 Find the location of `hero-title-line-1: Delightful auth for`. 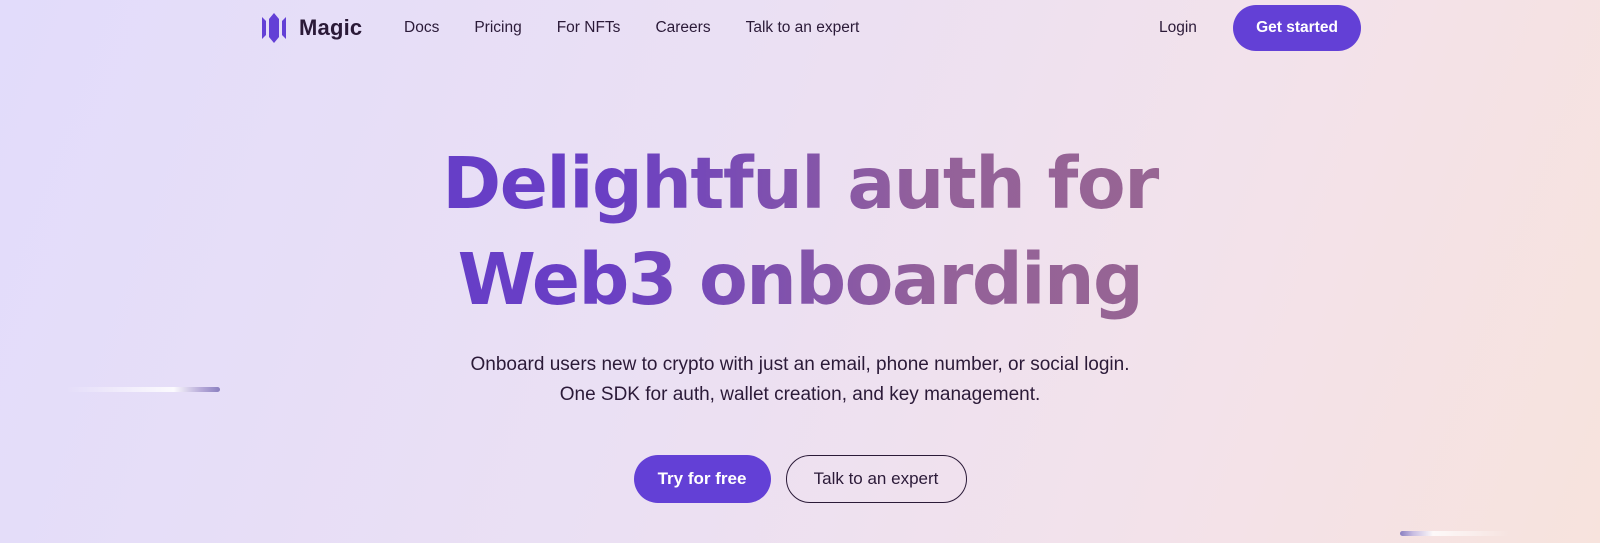

hero-title-line-1: Delightful auth for is located at coordinates (800, 183).